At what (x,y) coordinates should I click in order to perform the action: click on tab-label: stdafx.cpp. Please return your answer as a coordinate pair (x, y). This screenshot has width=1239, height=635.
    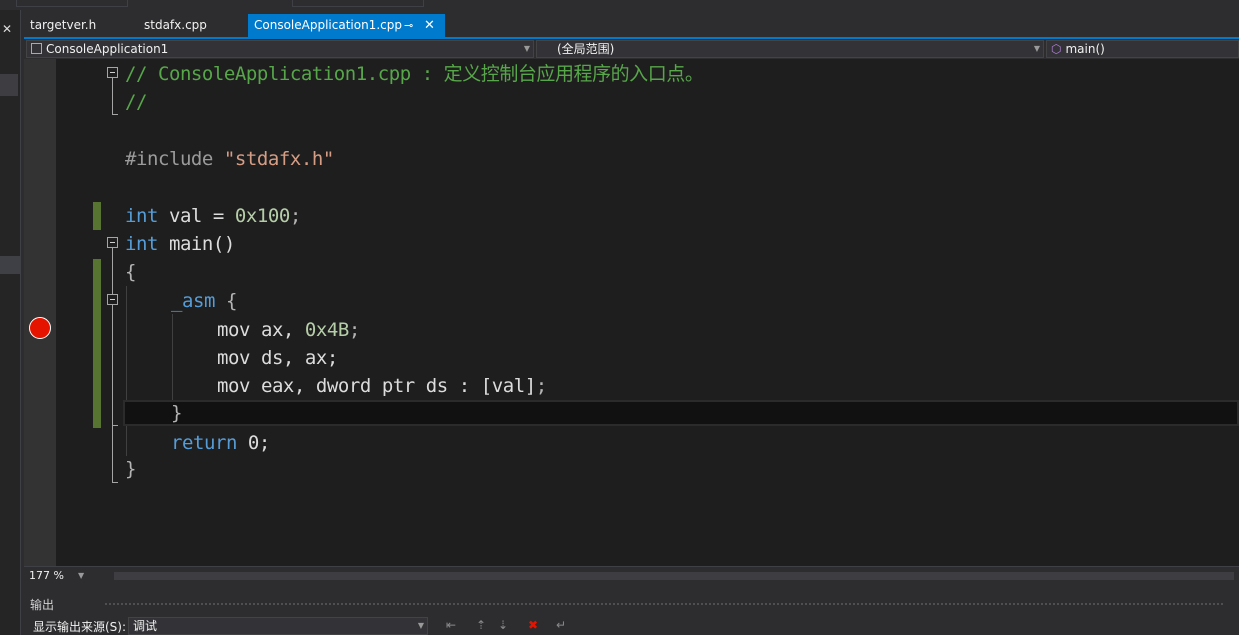
    Looking at the image, I should click on (175, 25).